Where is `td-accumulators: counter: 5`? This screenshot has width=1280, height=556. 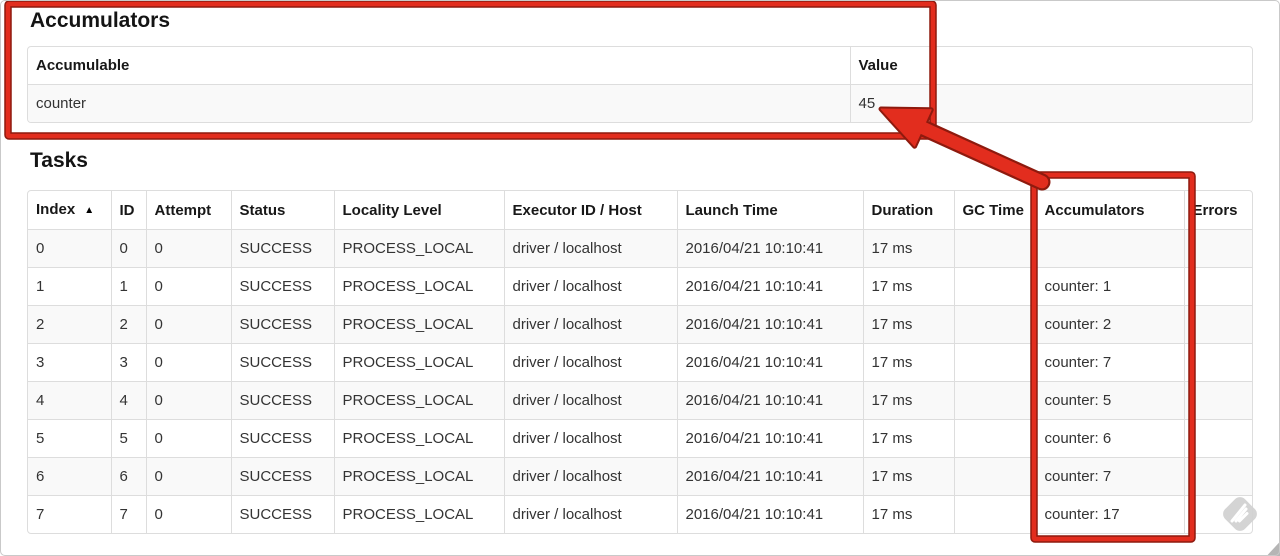
td-accumulators: counter: 5 is located at coordinates (1109, 400).